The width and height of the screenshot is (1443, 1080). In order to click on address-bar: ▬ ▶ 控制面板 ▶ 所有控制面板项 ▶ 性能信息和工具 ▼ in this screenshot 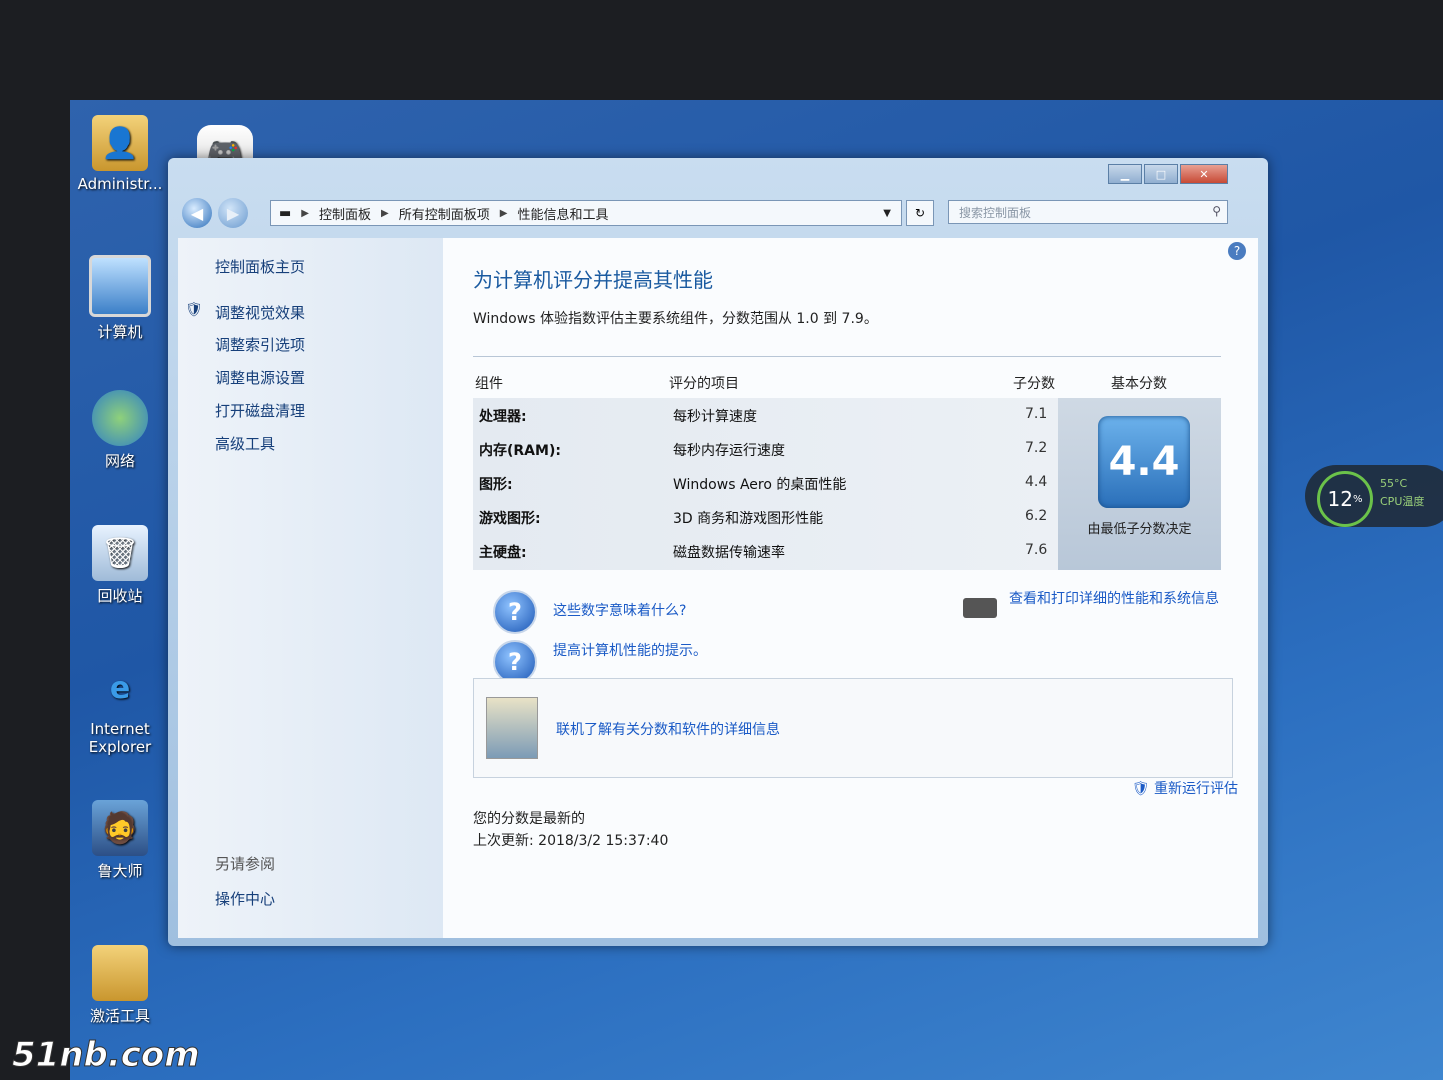, I will do `click(586, 213)`.